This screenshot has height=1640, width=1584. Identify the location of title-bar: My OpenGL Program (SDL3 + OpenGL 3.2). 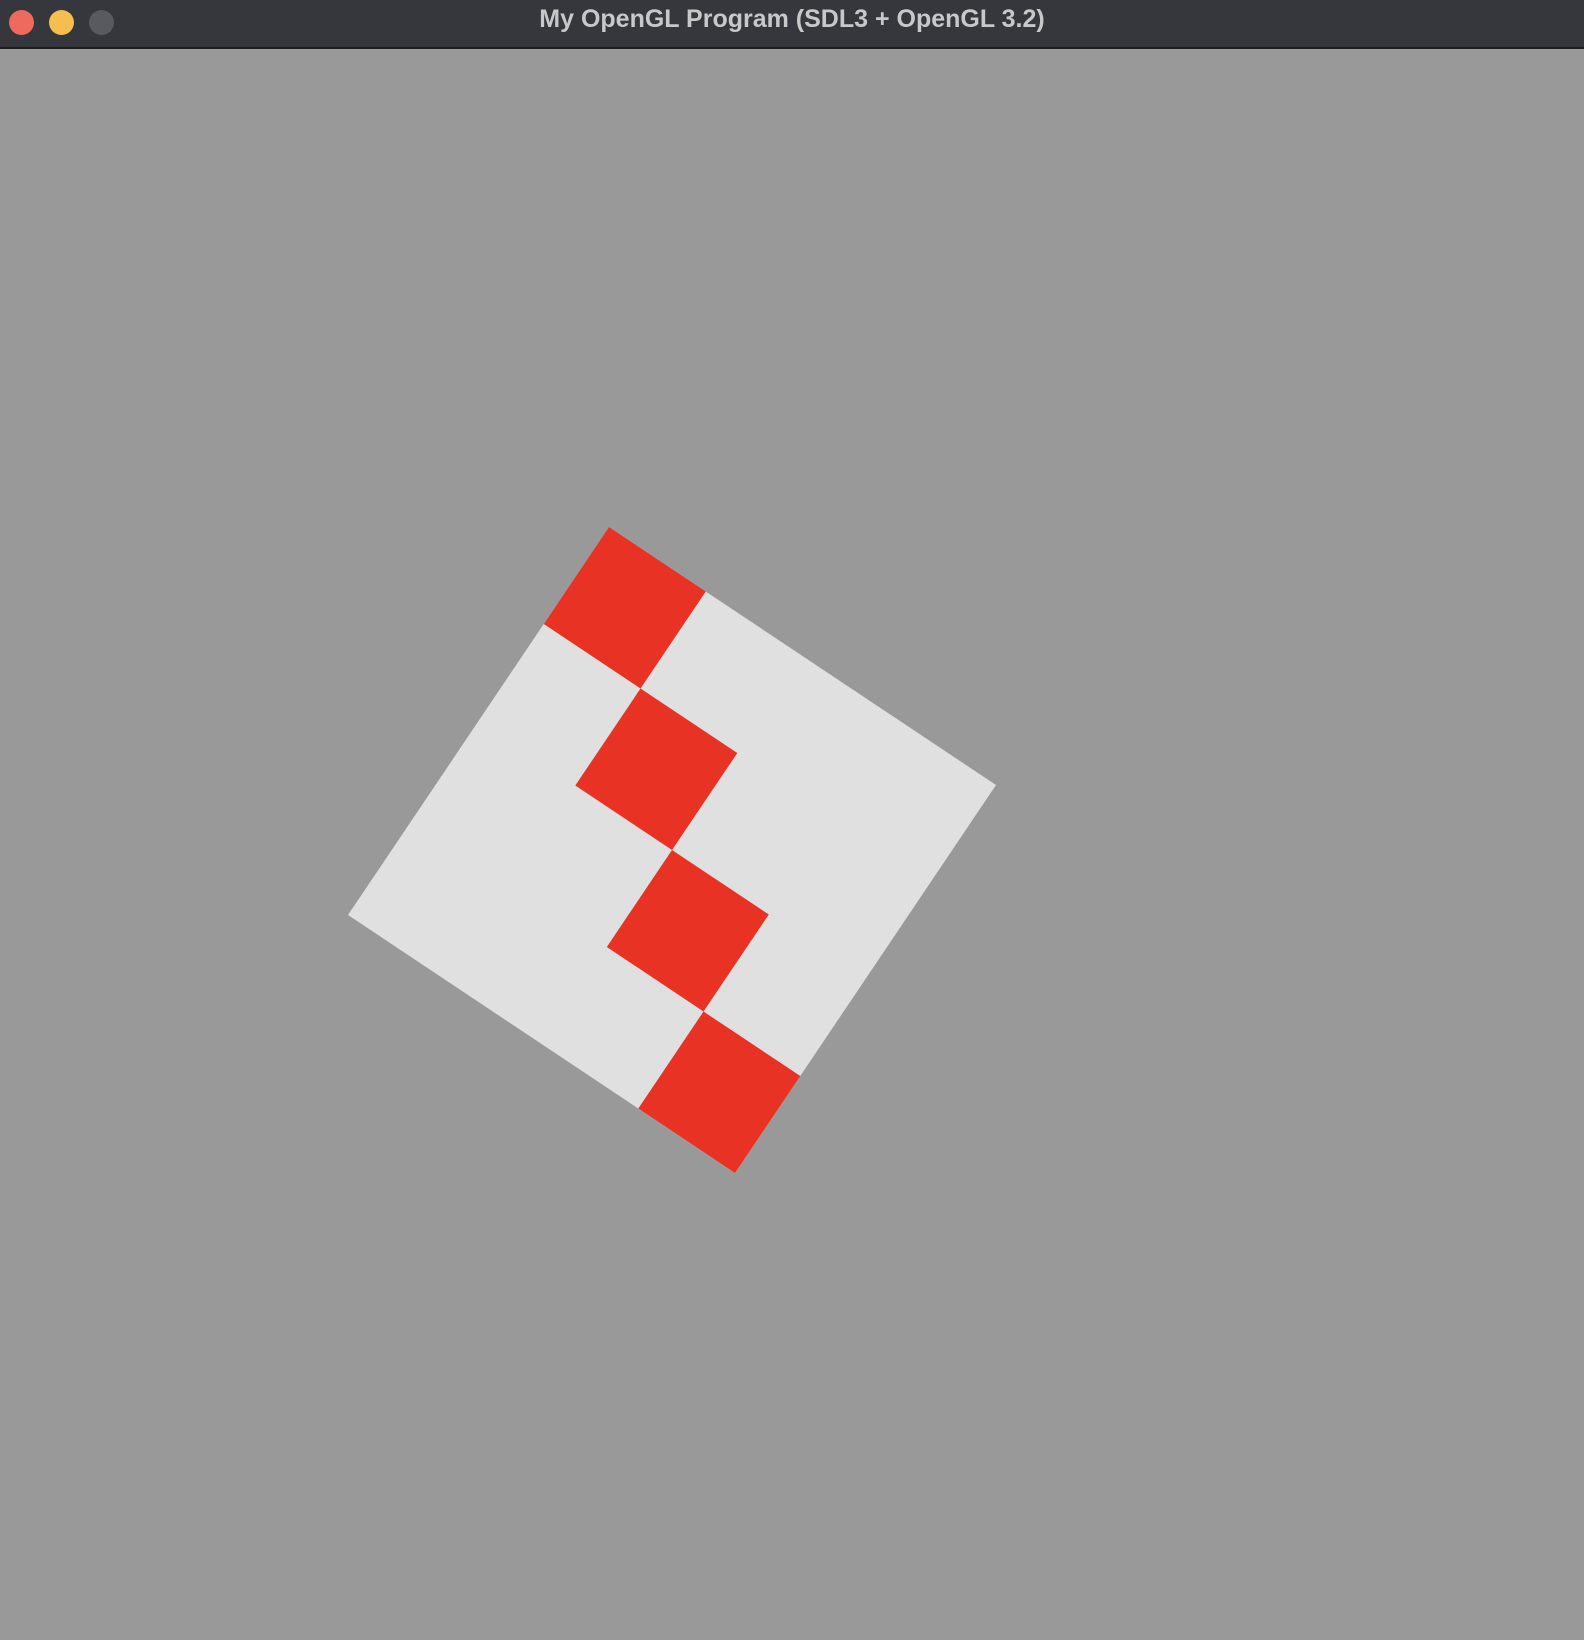
(792, 24).